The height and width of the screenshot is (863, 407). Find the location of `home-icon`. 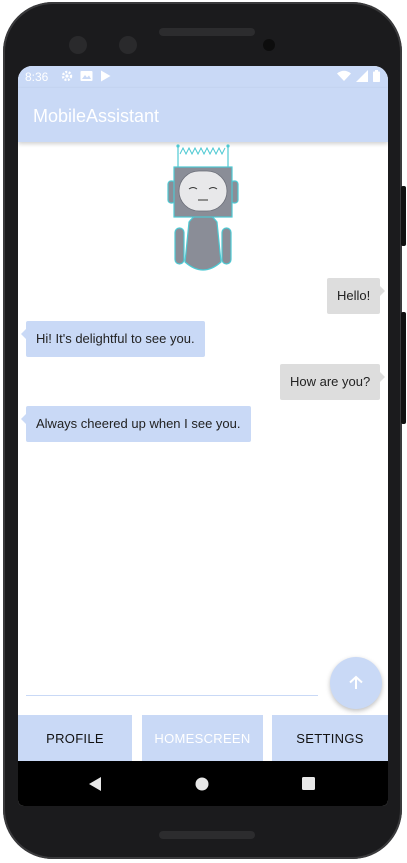

home-icon is located at coordinates (202, 784).